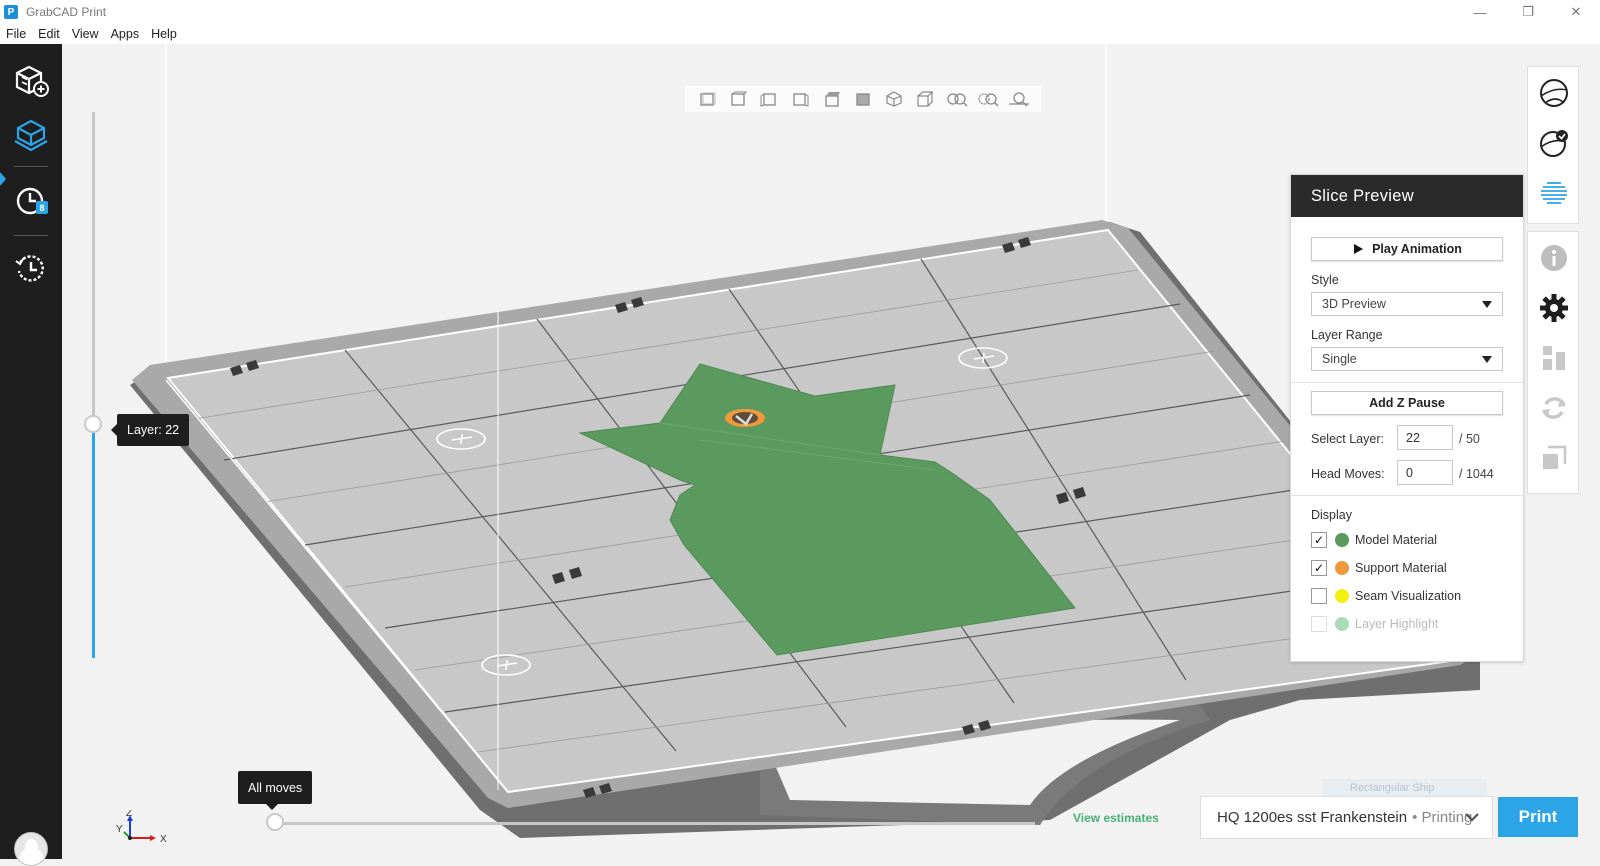 Image resolution: width=1600 pixels, height=866 pixels. I want to click on zoom-selected-icon, so click(988, 100).